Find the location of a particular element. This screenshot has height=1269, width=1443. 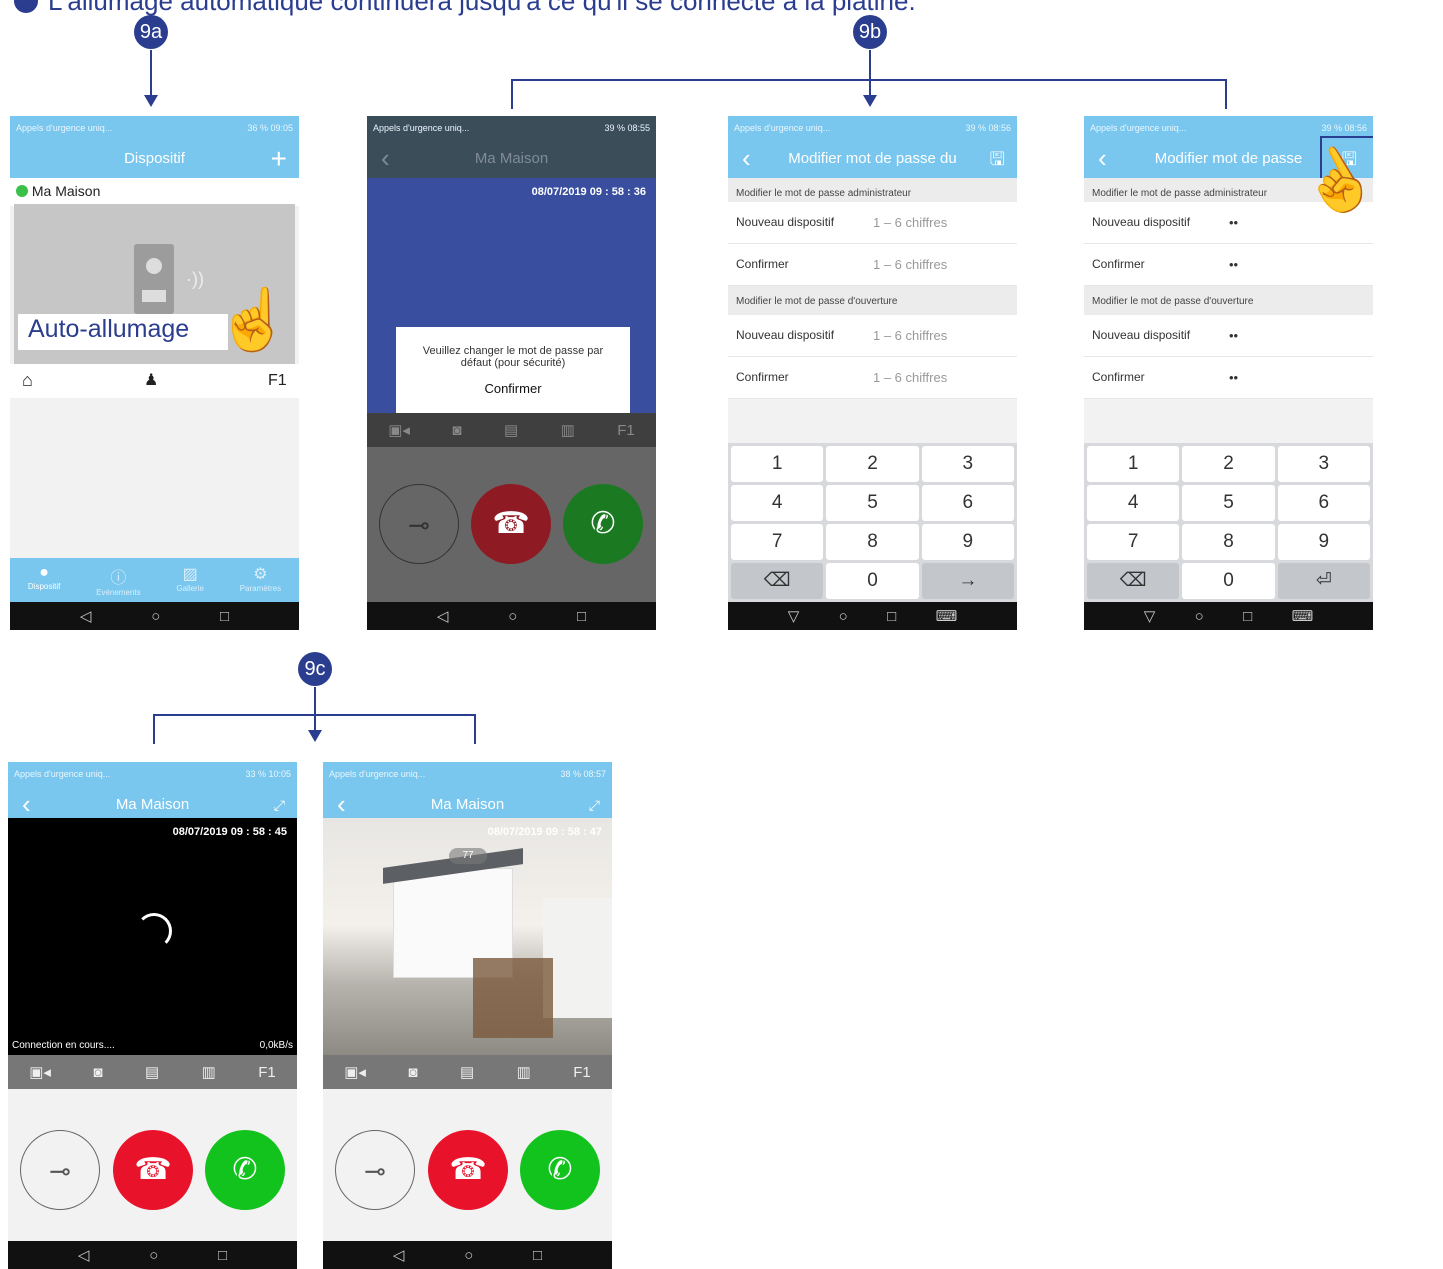

next-key: → is located at coordinates (967, 581).